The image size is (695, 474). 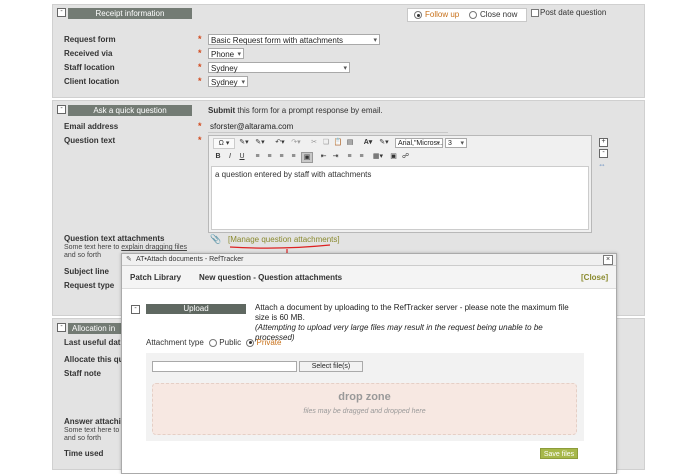 I want to click on staff-location-required: *, so click(x=200, y=67).